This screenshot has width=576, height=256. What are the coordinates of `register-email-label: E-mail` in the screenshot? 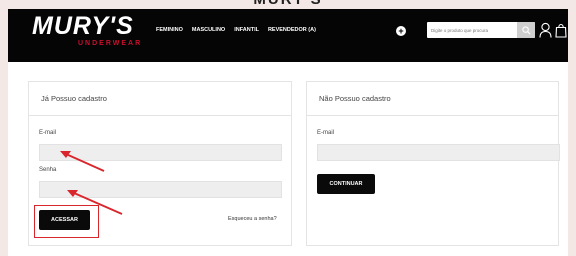 It's located at (326, 133).